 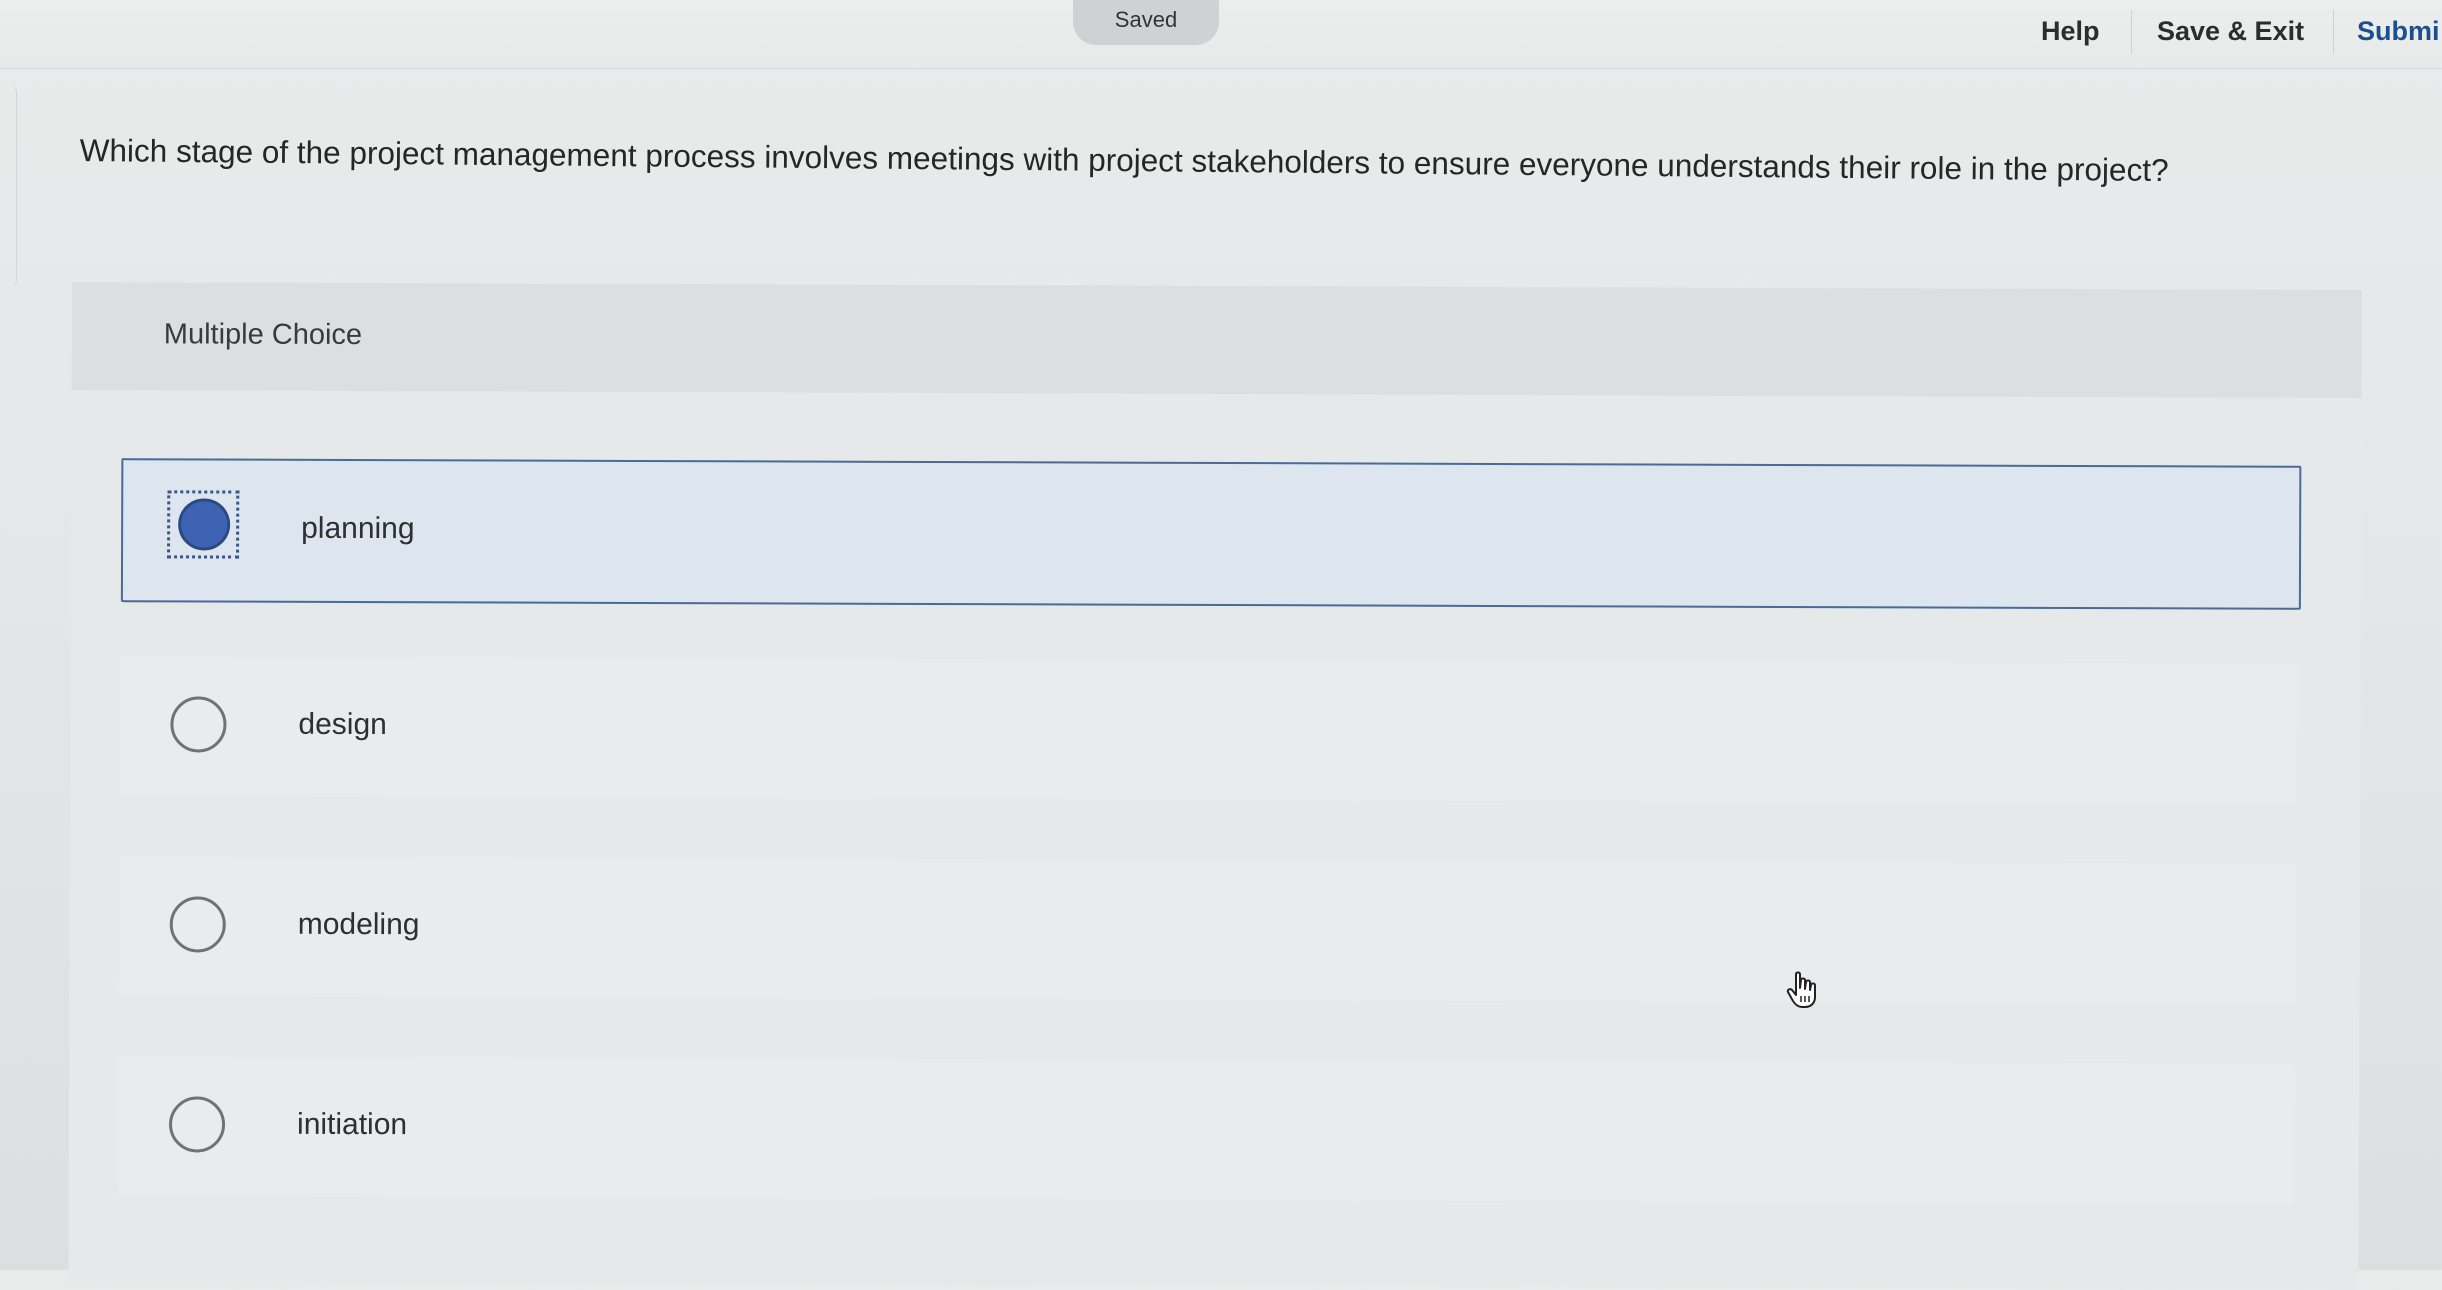 I want to click on option-label: planning, so click(x=358, y=528).